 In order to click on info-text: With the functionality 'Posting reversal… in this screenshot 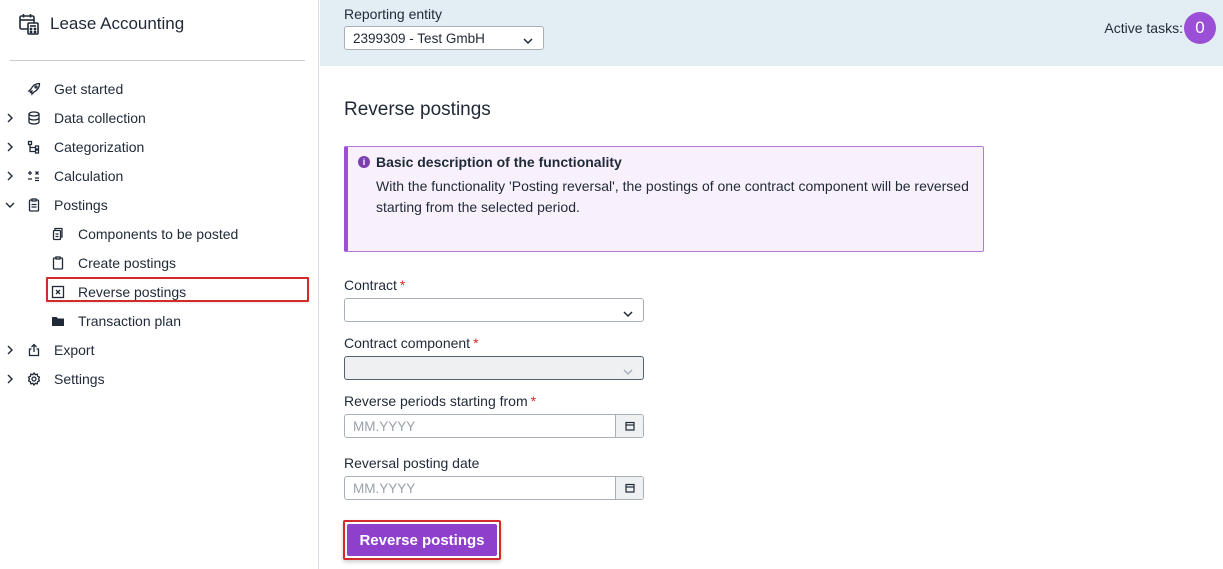, I will do `click(672, 196)`.